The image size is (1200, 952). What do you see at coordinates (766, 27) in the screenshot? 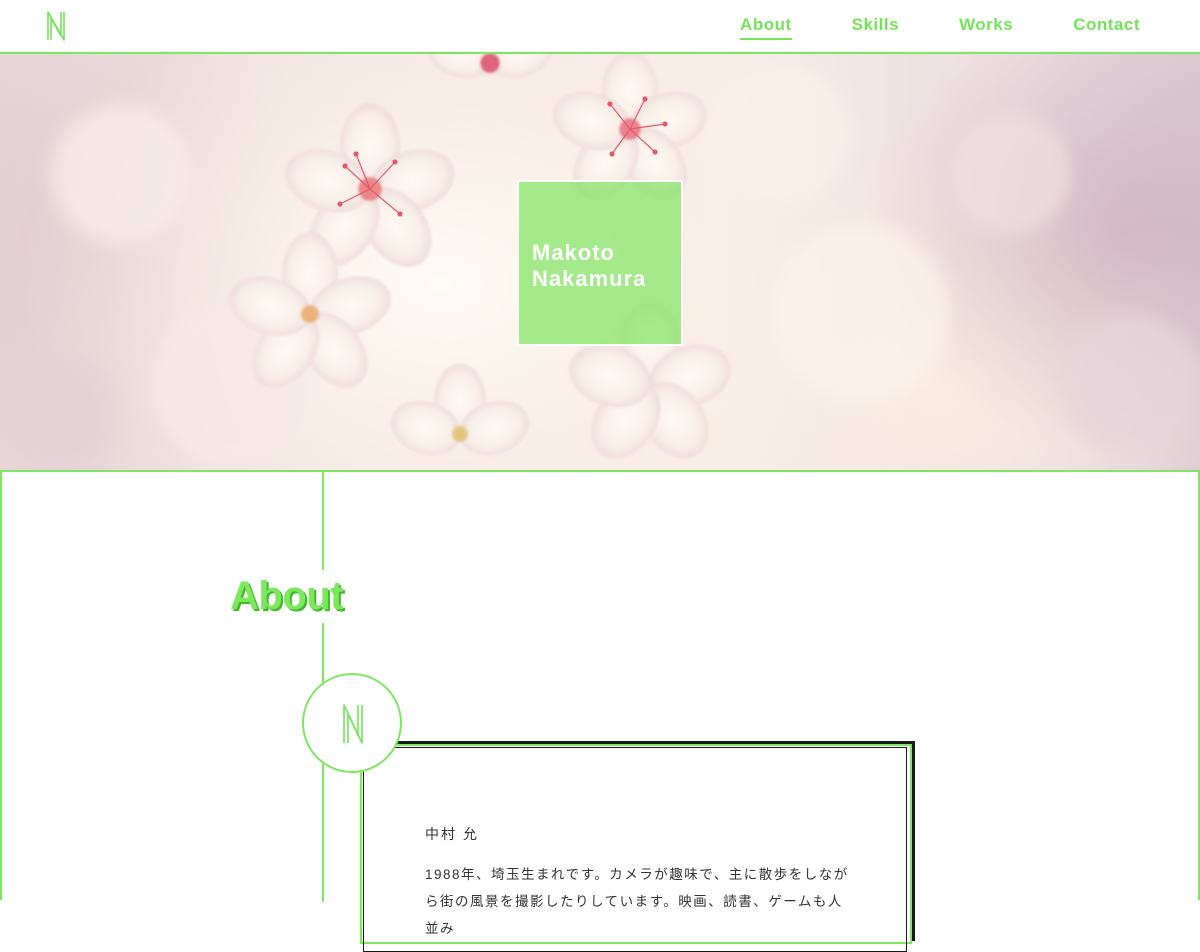
I see `nav-about: About` at bounding box center [766, 27].